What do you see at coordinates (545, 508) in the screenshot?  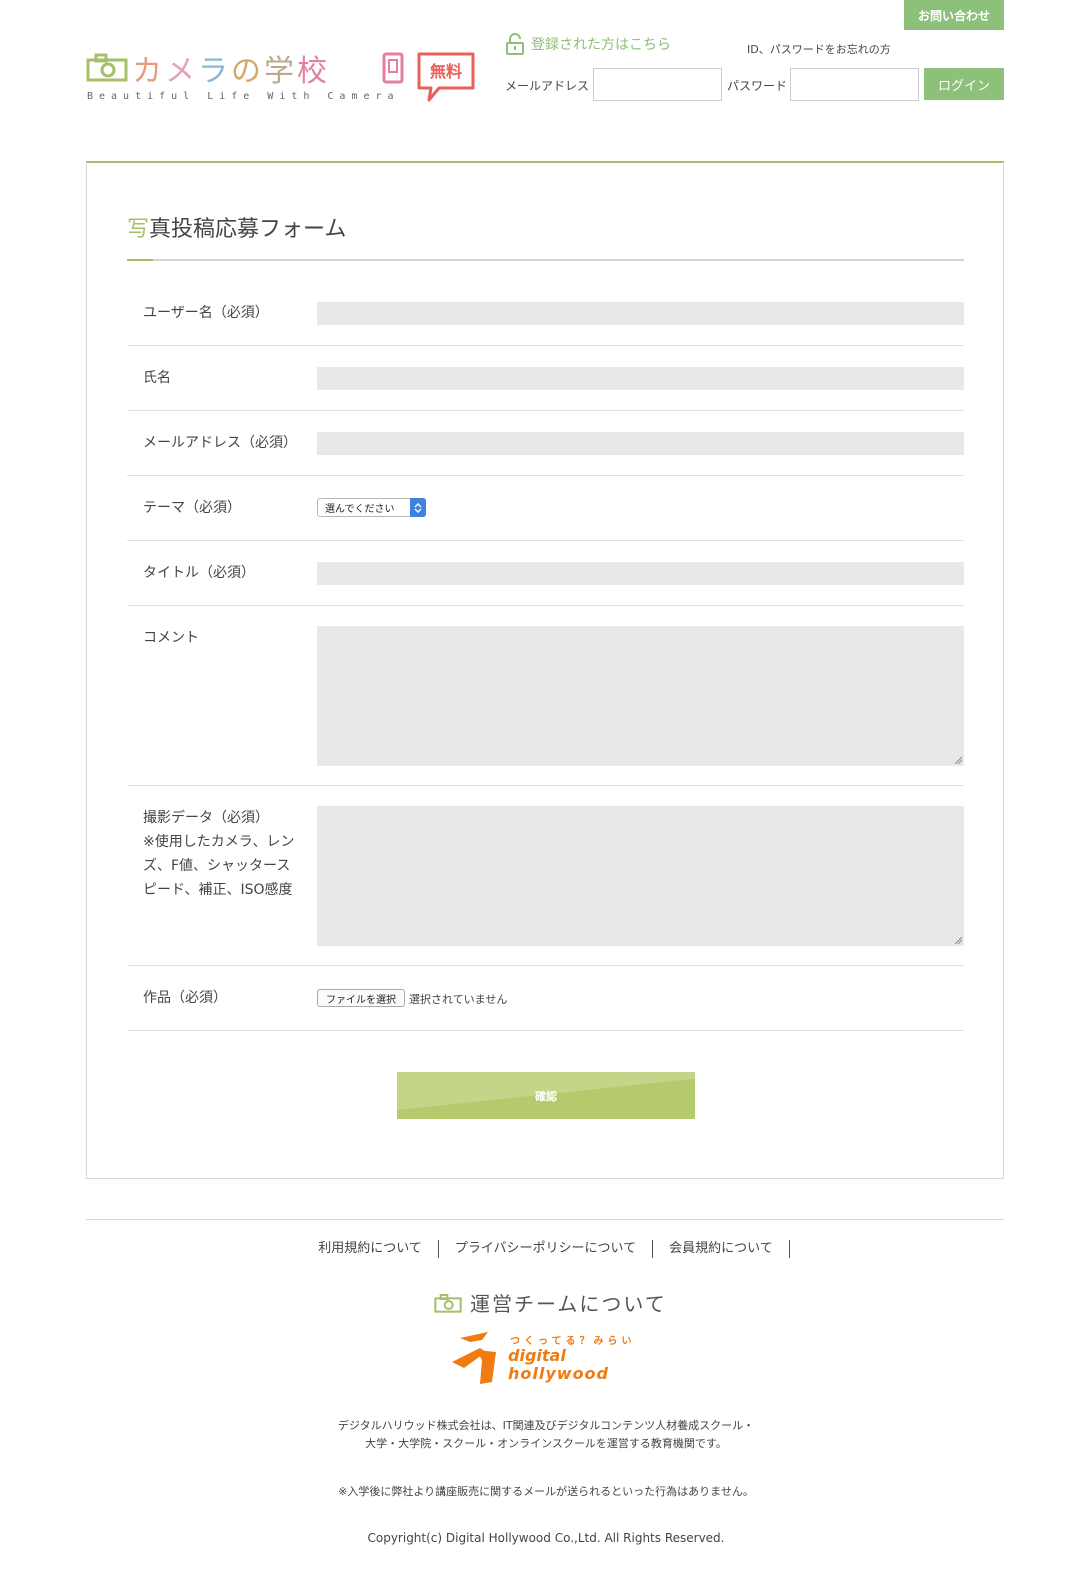 I see `form-row-theme: テーマ（必須） 選んでください` at bounding box center [545, 508].